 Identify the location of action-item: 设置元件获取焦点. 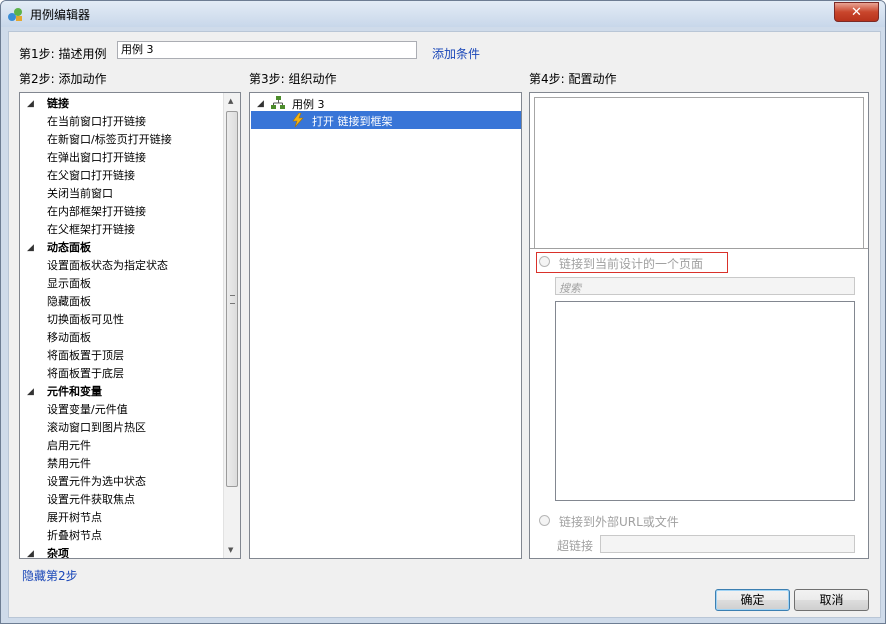
(91, 500).